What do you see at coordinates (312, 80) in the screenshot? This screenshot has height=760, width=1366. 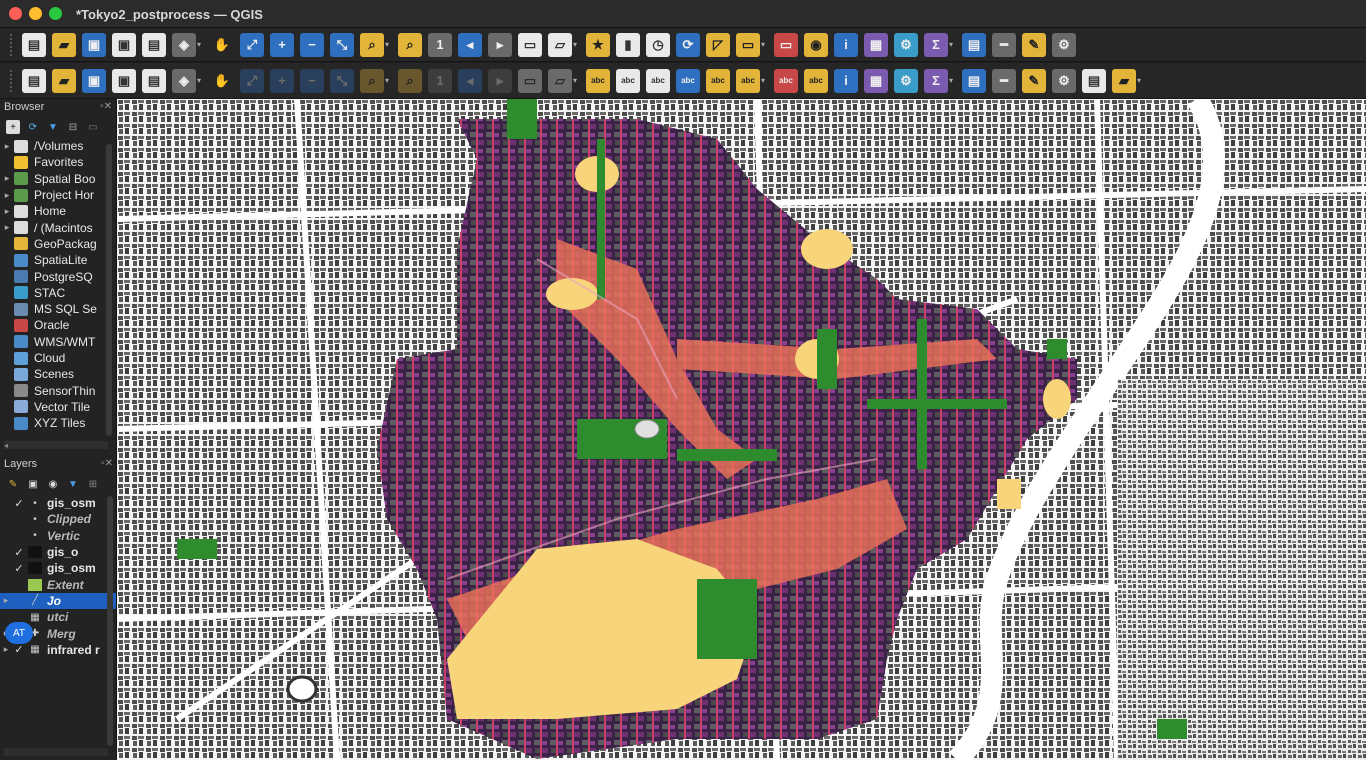 I see `add-feature-icon: −` at bounding box center [312, 80].